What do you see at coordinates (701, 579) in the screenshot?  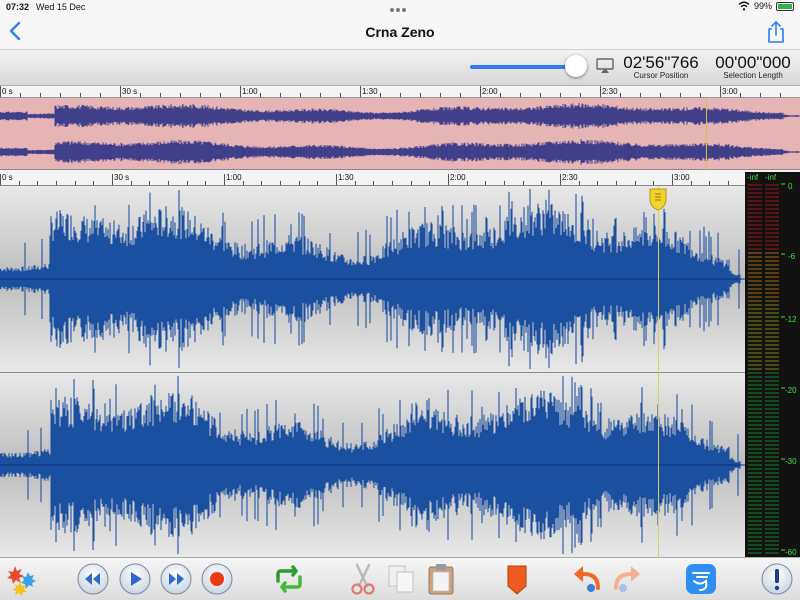 I see `processing-icon` at bounding box center [701, 579].